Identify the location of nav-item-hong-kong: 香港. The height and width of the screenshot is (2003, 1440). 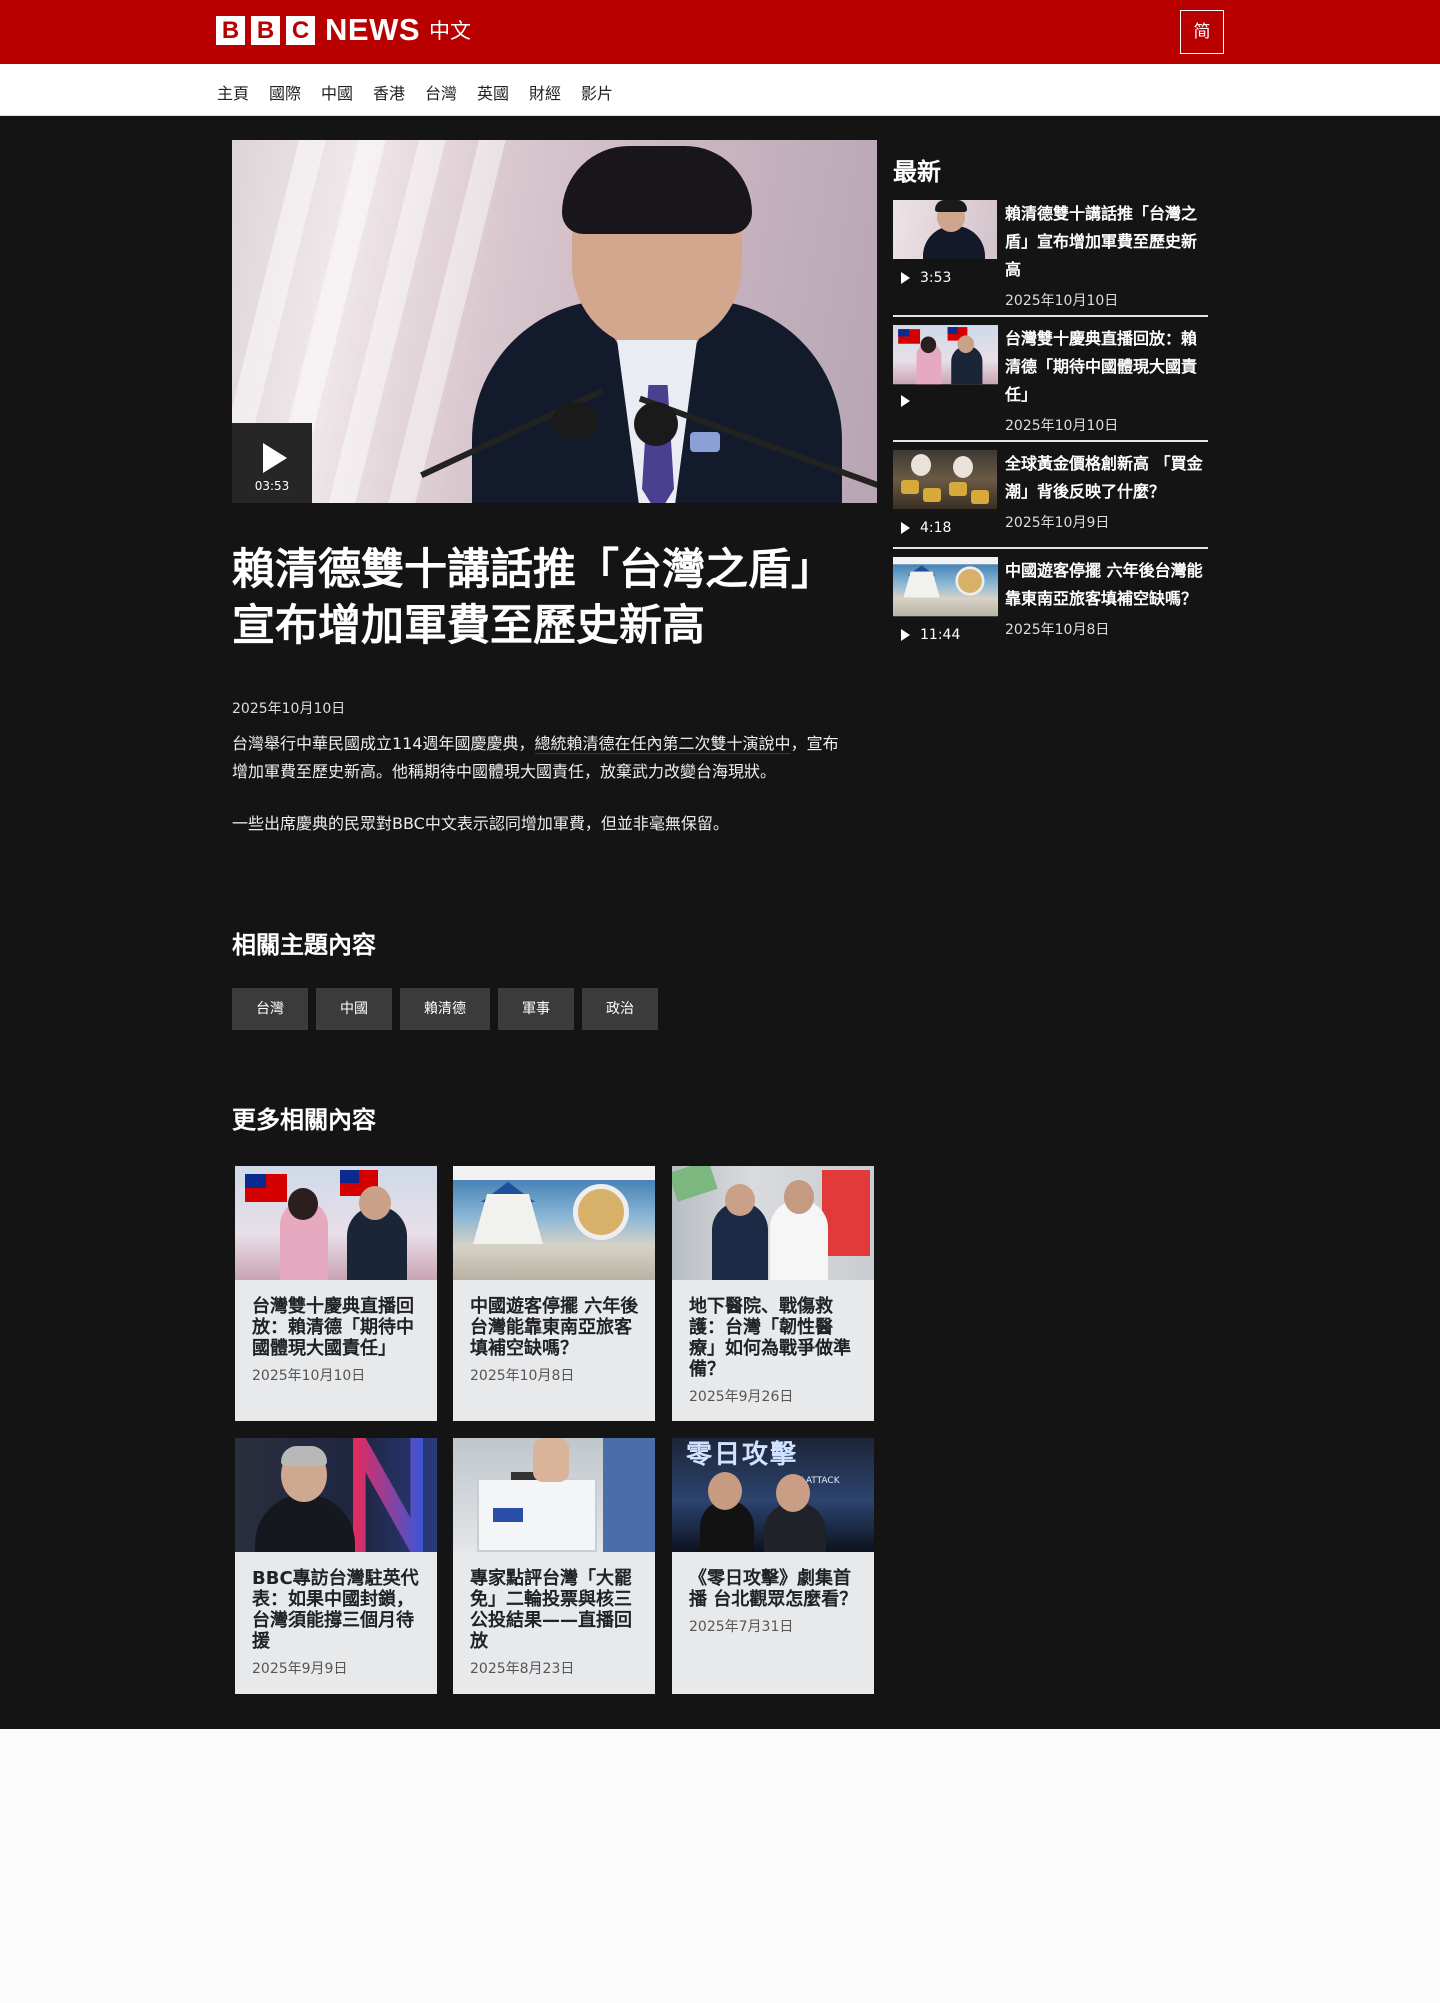
(389, 92).